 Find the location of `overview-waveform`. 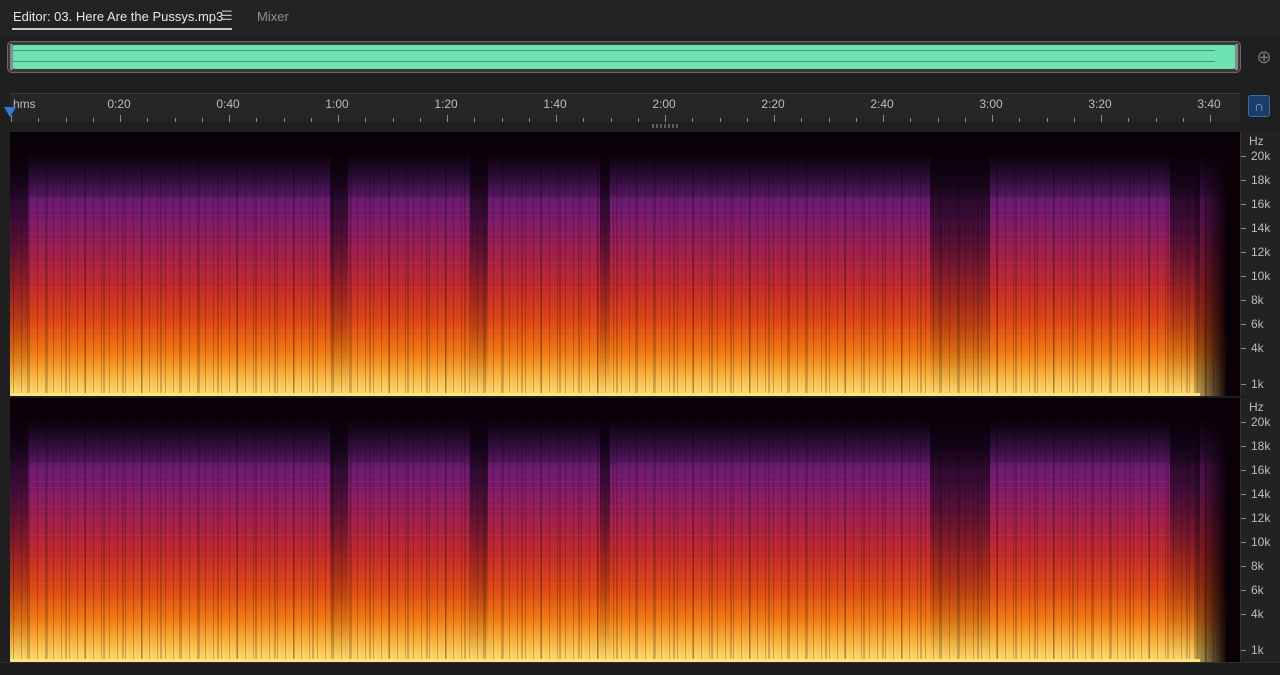

overview-waveform is located at coordinates (624, 57).